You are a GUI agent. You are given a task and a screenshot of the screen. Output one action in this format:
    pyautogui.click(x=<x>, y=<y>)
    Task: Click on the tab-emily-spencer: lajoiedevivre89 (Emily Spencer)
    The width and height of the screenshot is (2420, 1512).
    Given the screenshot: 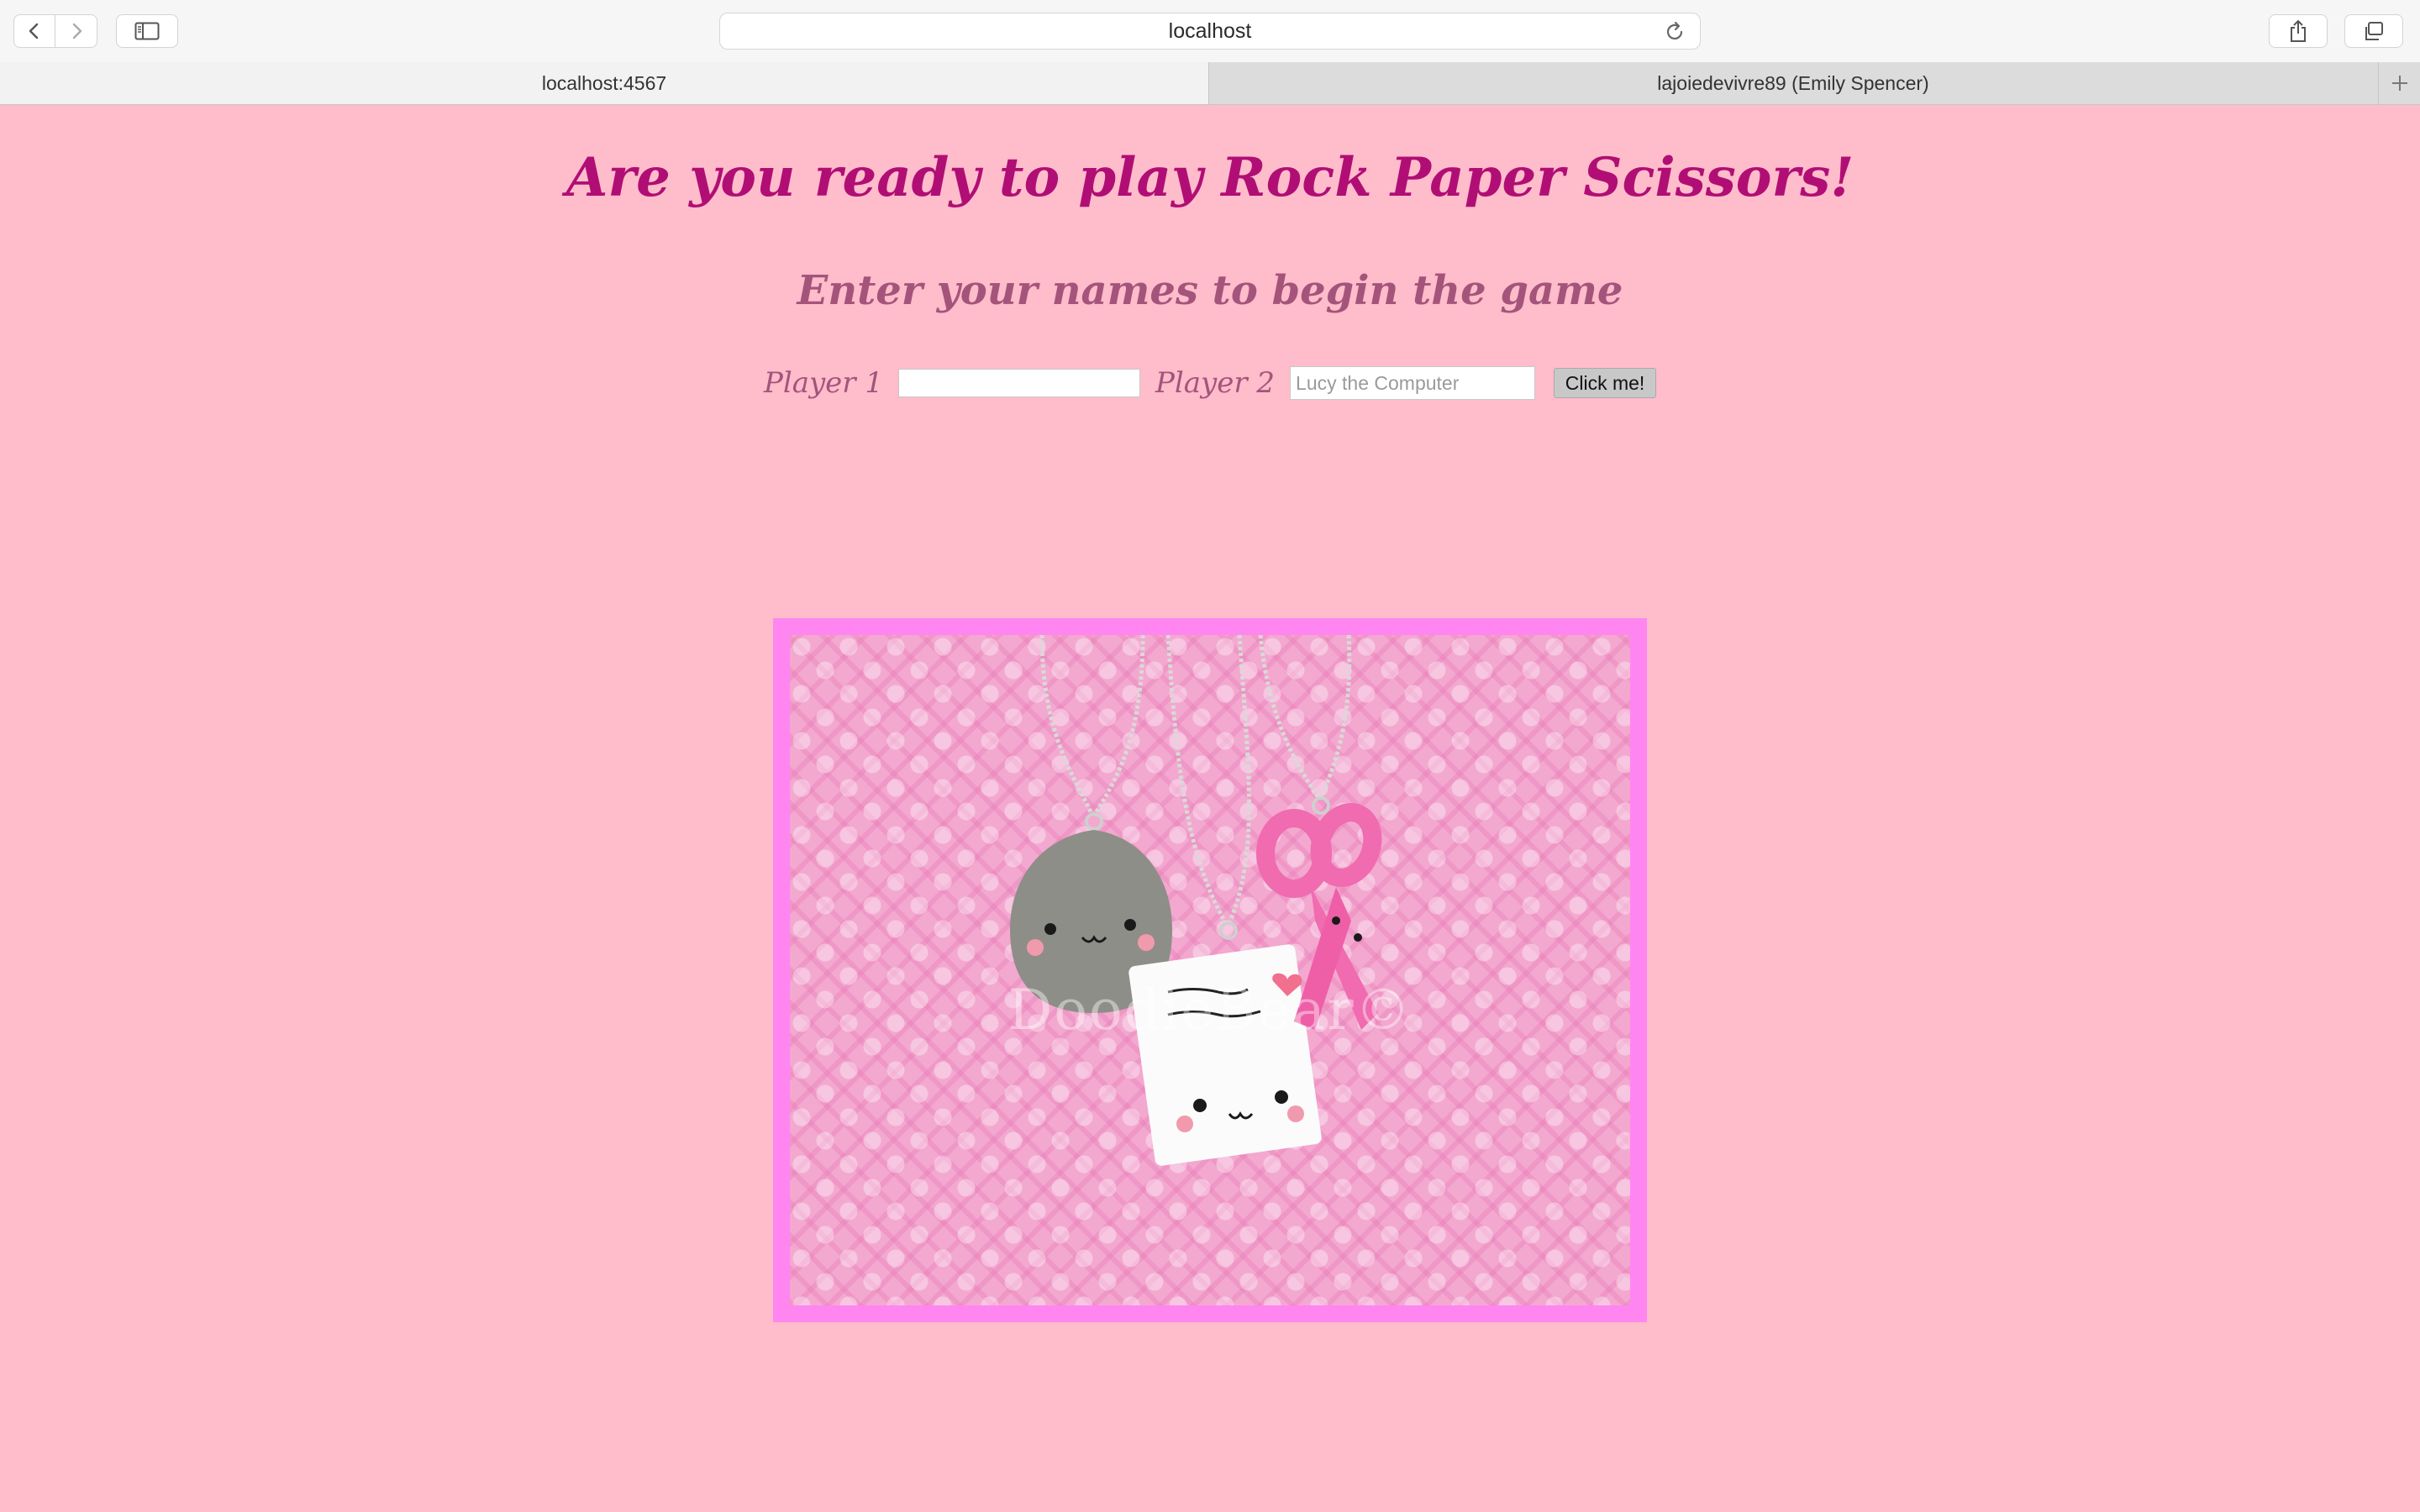 What is the action you would take?
    pyautogui.click(x=1793, y=83)
    